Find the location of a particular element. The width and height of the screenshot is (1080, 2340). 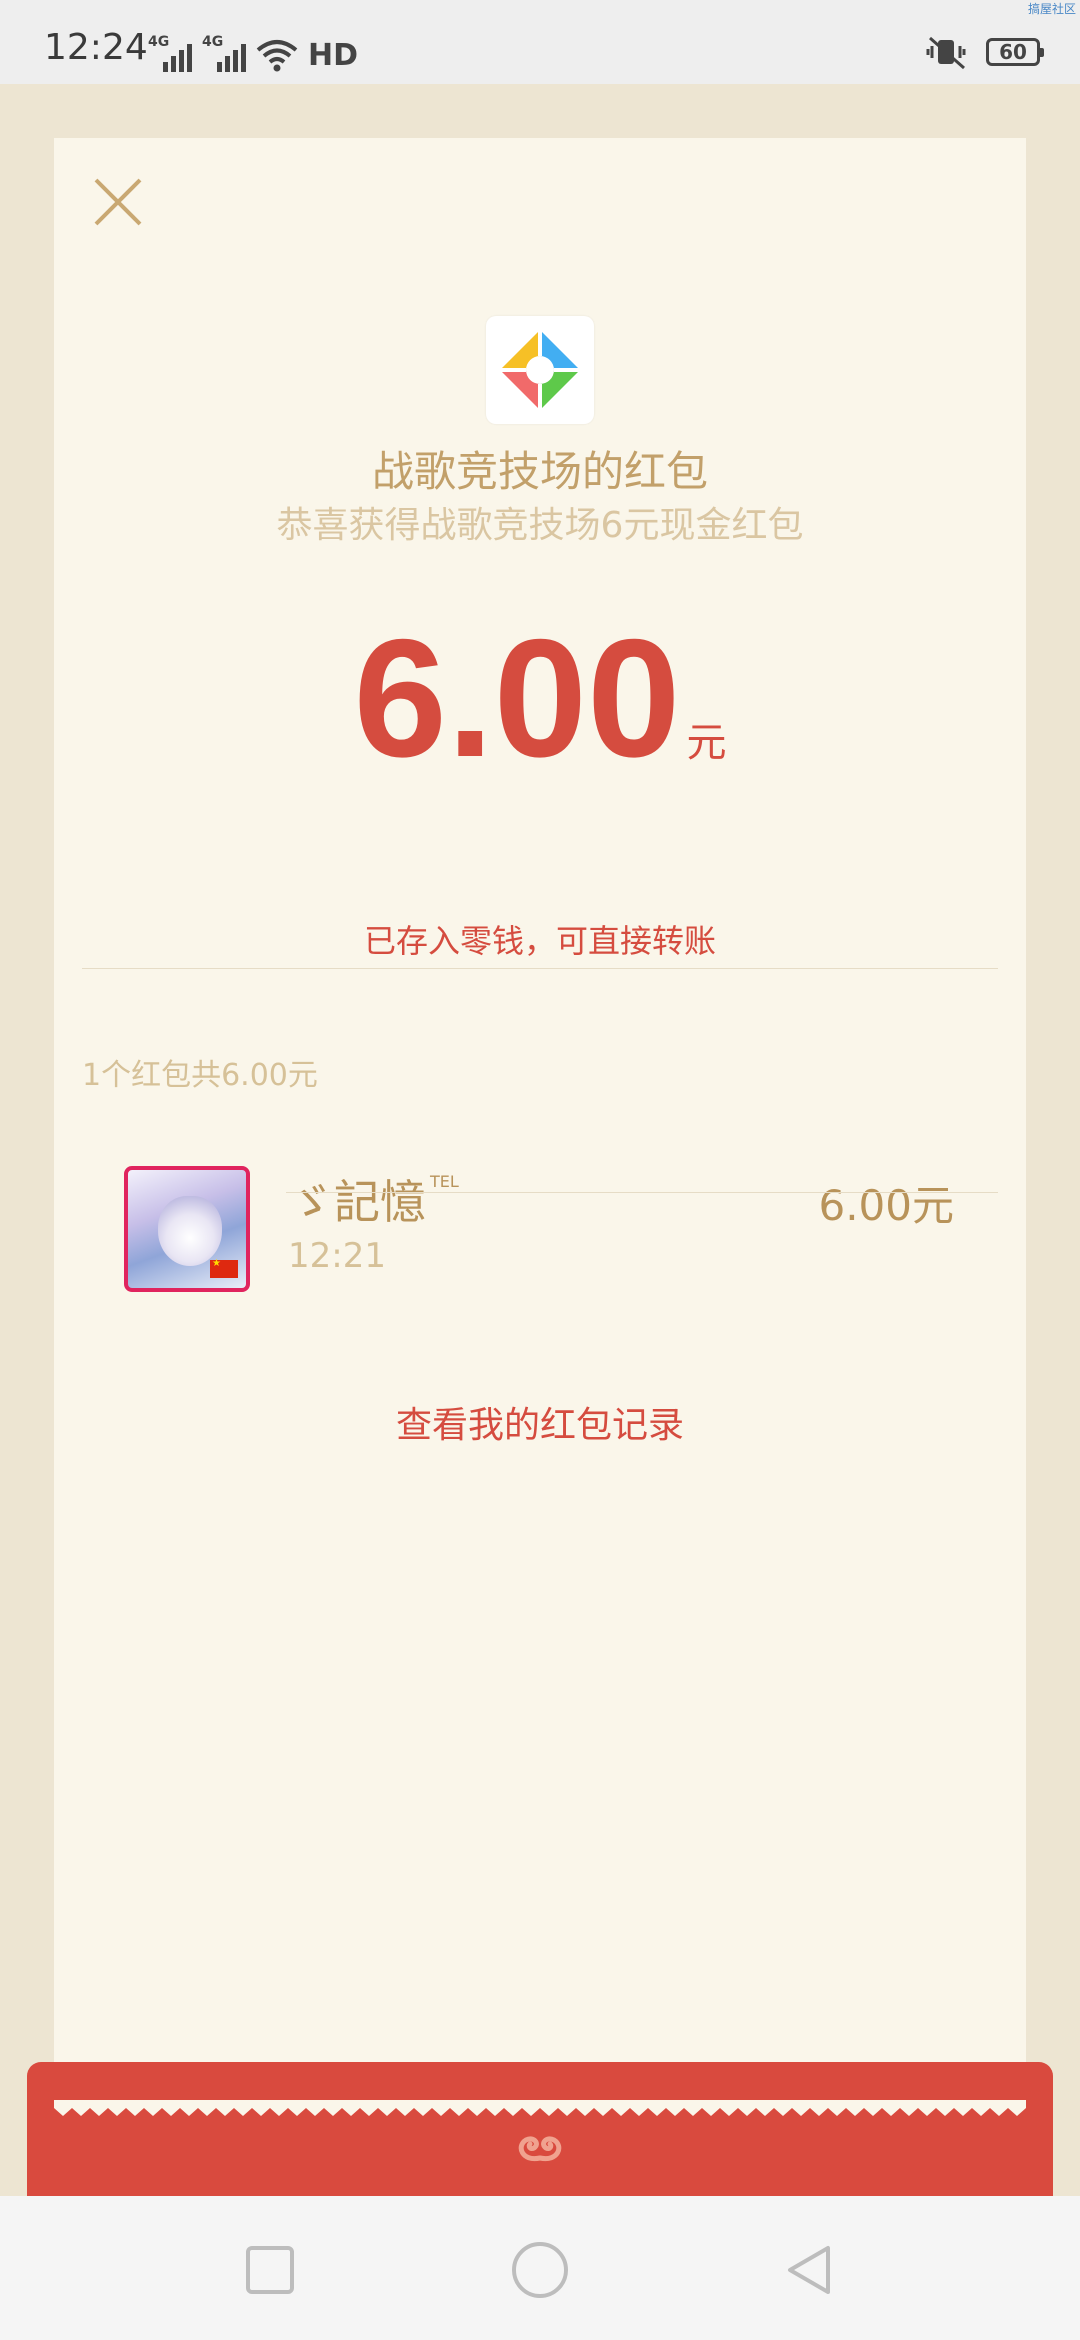

packet-summary: 1个红包共6.00元 is located at coordinates (200, 1075).